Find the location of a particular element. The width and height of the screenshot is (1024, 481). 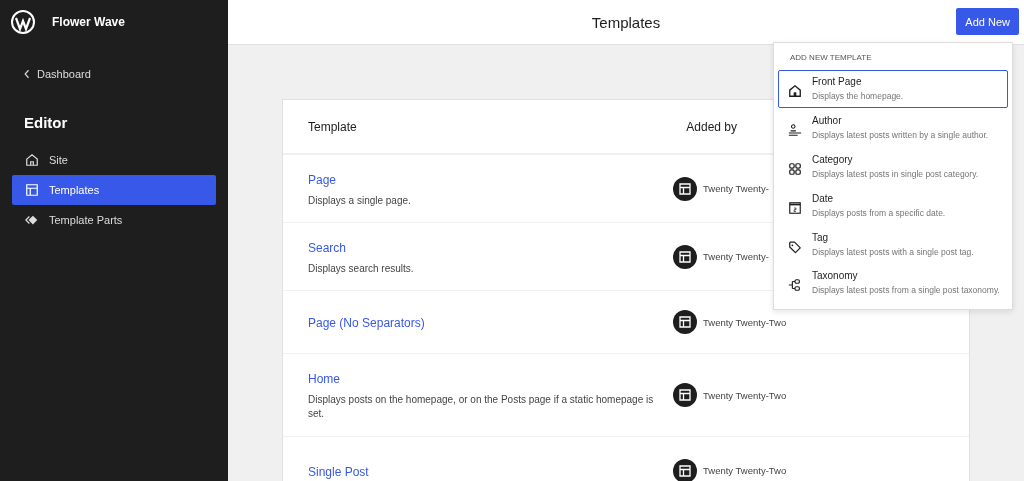

tag-icon is located at coordinates (795, 246).